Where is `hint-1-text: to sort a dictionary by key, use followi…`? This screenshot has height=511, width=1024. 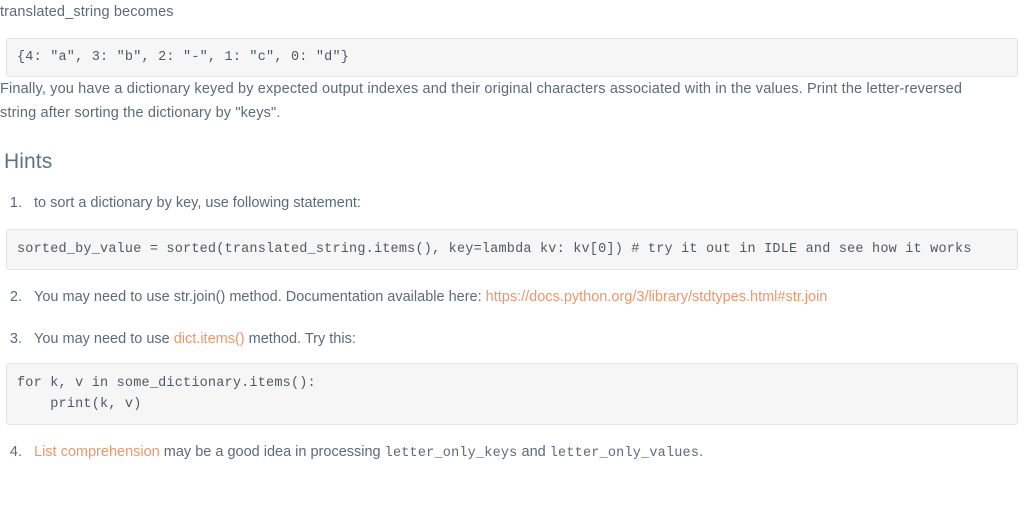
hint-1-text: to sort a dictionary by key, use followi… is located at coordinates (197, 203).